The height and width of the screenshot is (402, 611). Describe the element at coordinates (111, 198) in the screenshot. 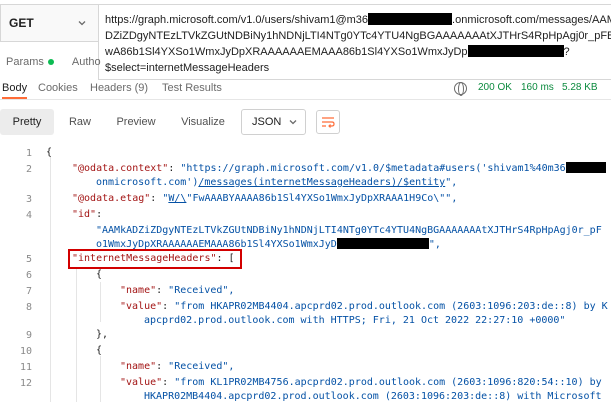

I see `json-key: "@odata.etag"` at that location.